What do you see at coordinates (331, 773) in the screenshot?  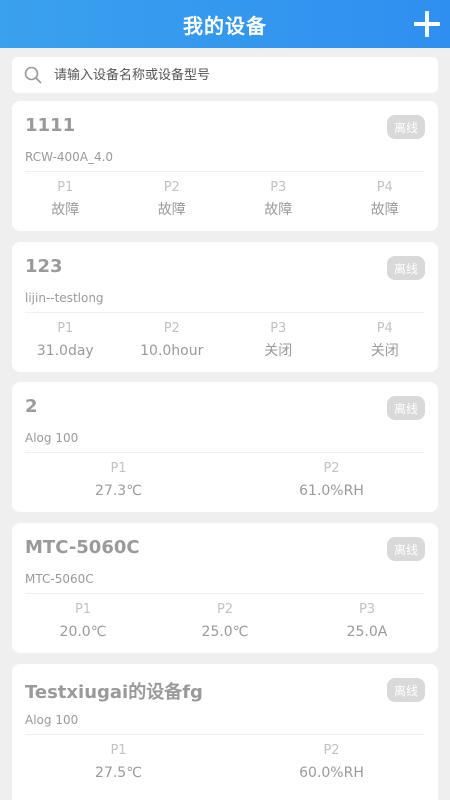 I see `param-value: 60.0%RH` at bounding box center [331, 773].